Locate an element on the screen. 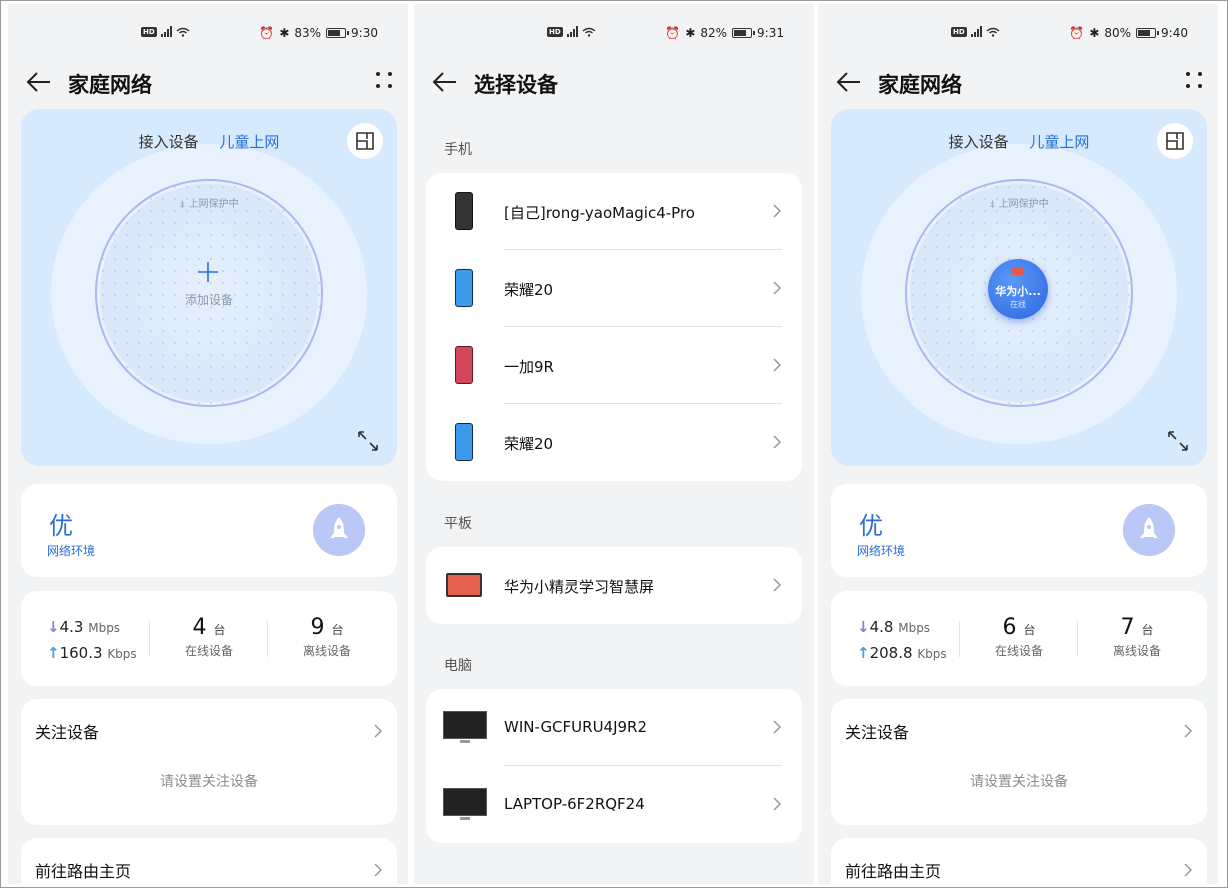  clock: 9:31 is located at coordinates (770, 33).